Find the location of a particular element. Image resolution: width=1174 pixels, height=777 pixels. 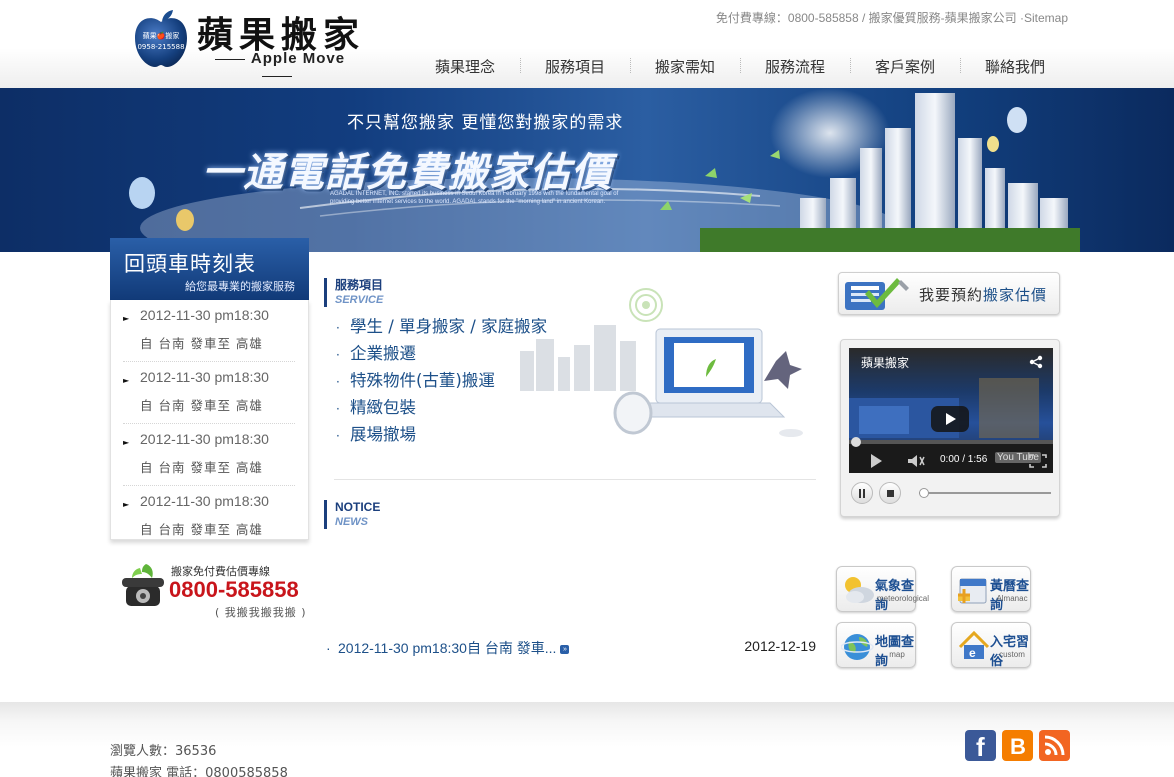

clipboard-check-icon is located at coordinates (877, 294).